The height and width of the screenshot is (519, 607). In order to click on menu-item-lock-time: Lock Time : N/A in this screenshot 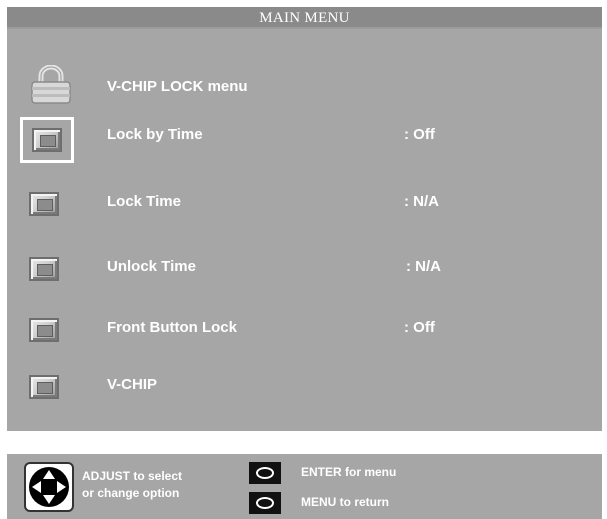, I will do `click(304, 212)`.